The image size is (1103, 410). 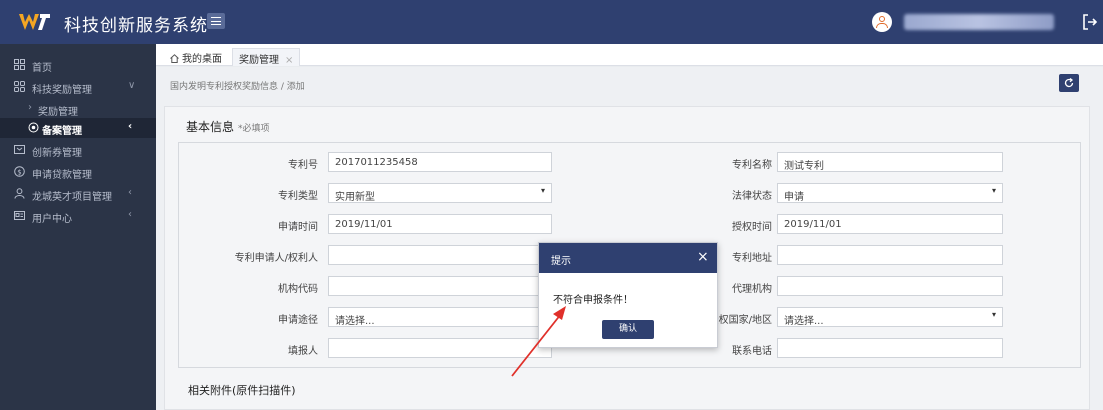 What do you see at coordinates (440, 286) in the screenshot?
I see `org-code-input` at bounding box center [440, 286].